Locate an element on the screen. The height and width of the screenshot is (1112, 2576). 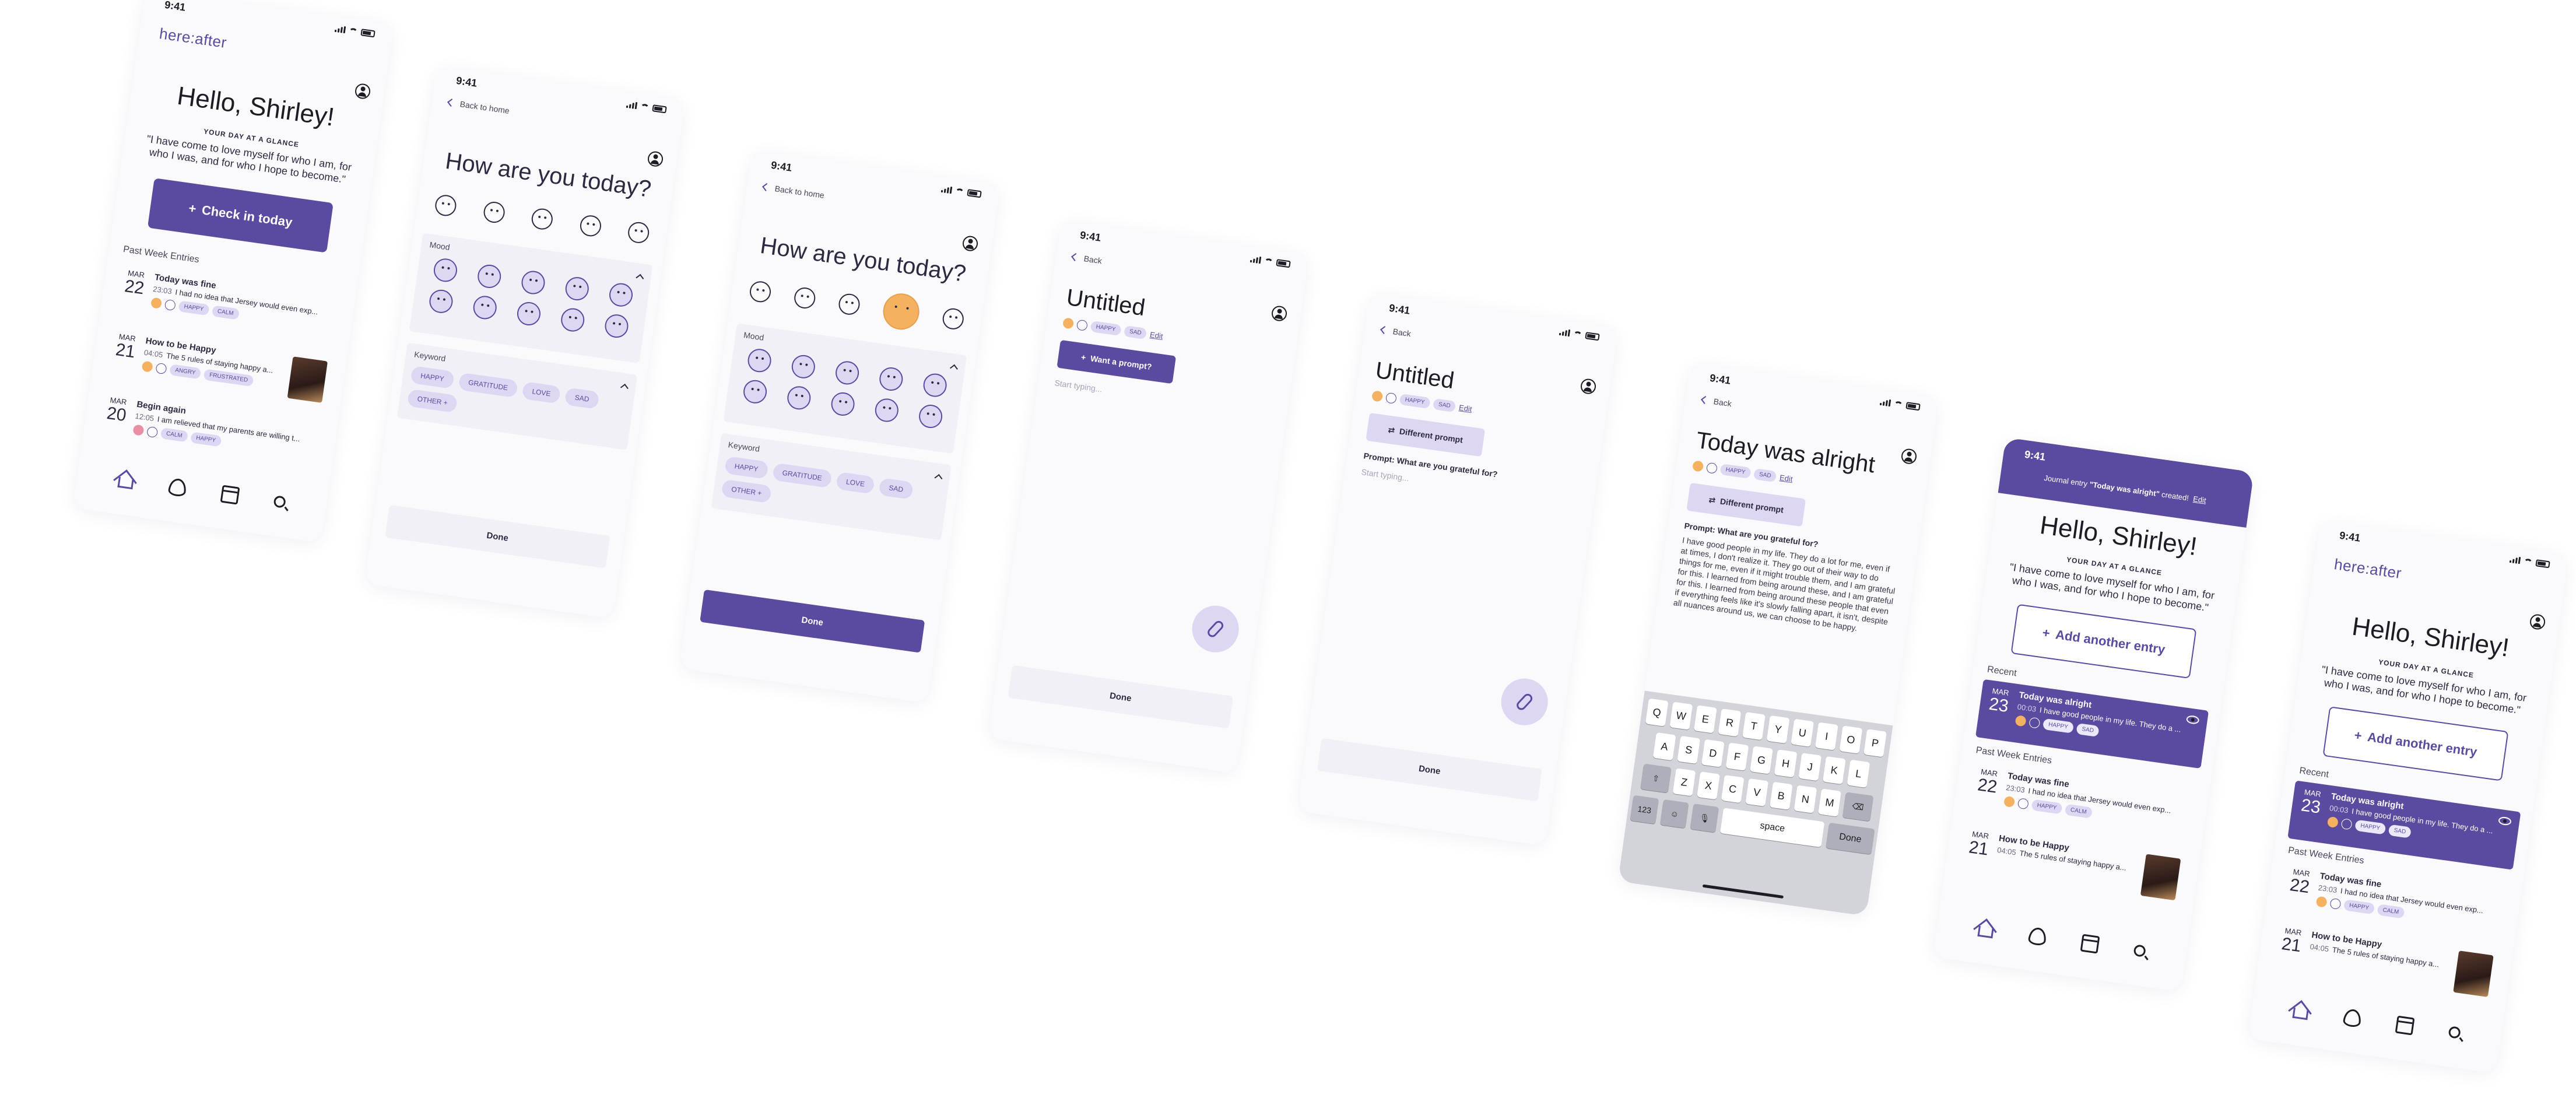
key: L is located at coordinates (1858, 773).